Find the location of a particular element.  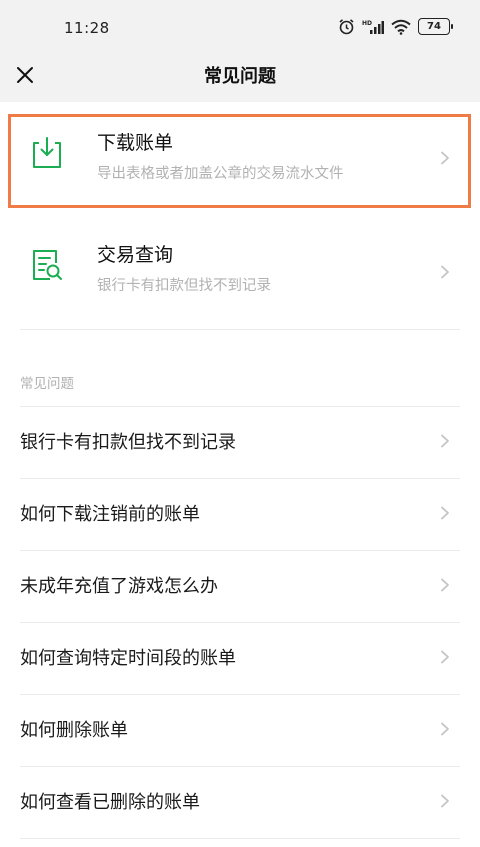

search-document-icon is located at coordinates (47, 265).